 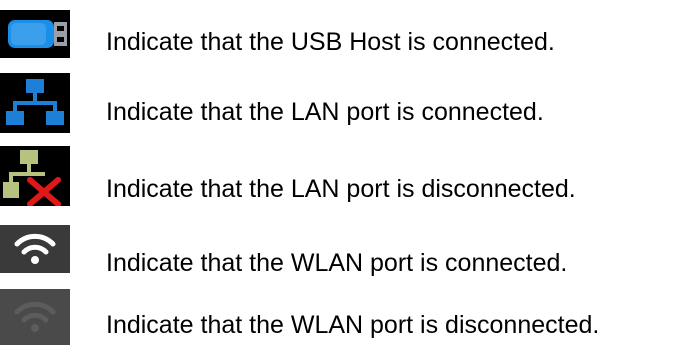 What do you see at coordinates (35, 103) in the screenshot?
I see `lan-connected-icon` at bounding box center [35, 103].